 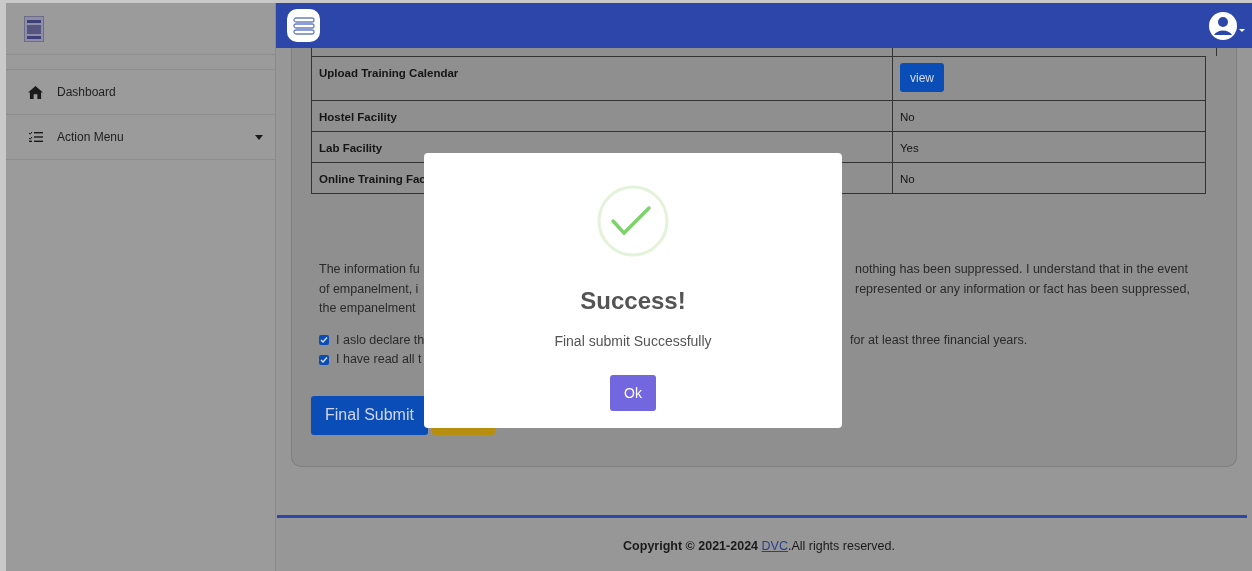 I want to click on sidebar-item: Dashboard, so click(x=140, y=92).